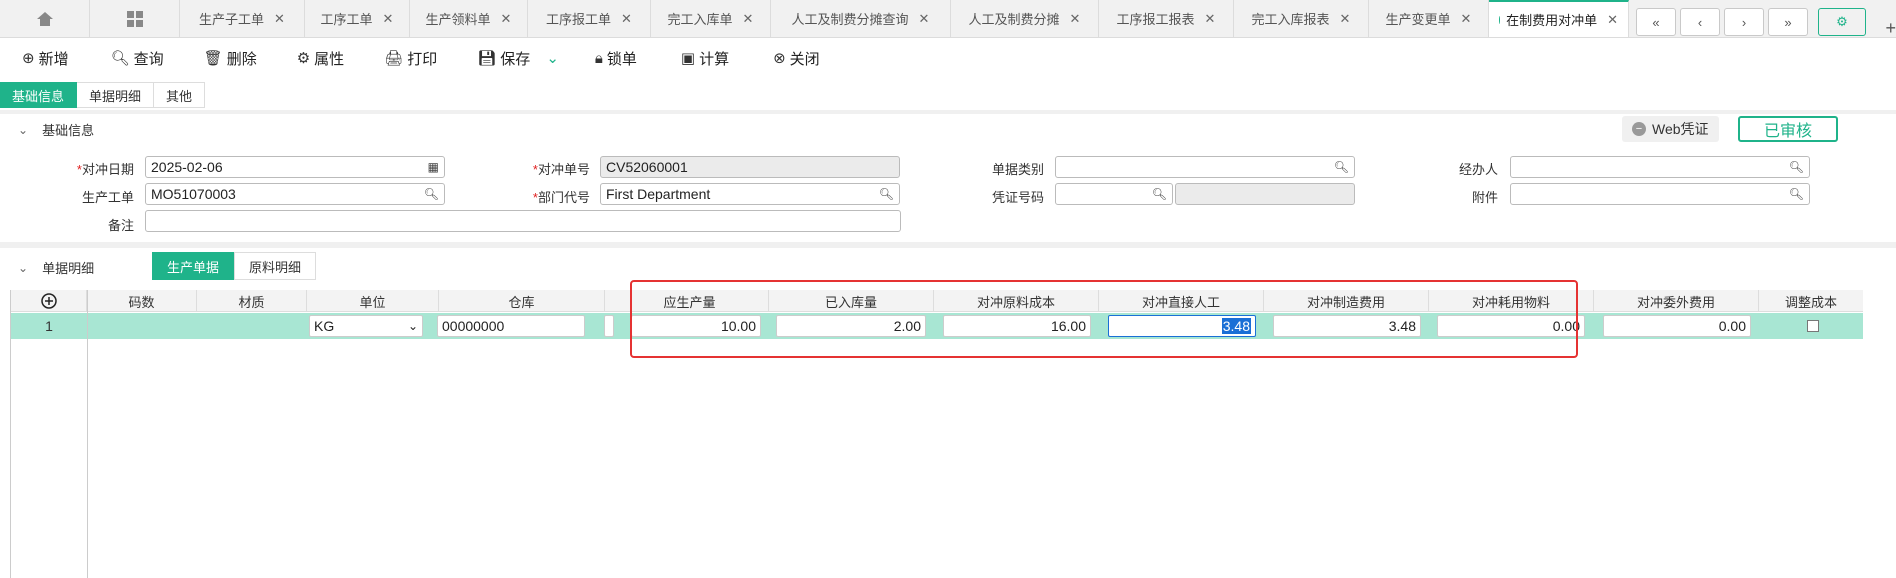  I want to click on tab-other: 其他, so click(180, 95).